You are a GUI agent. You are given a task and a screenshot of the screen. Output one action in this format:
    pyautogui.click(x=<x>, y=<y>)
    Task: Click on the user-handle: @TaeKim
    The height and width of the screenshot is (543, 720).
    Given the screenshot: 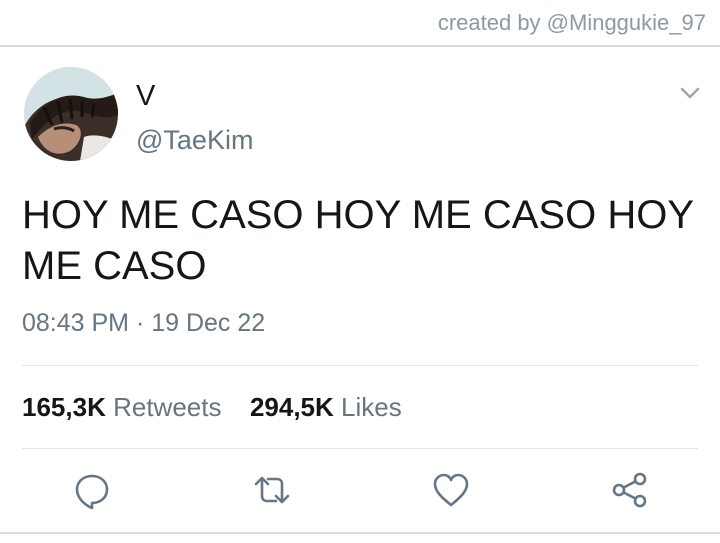 What is the action you would take?
    pyautogui.click(x=194, y=140)
    